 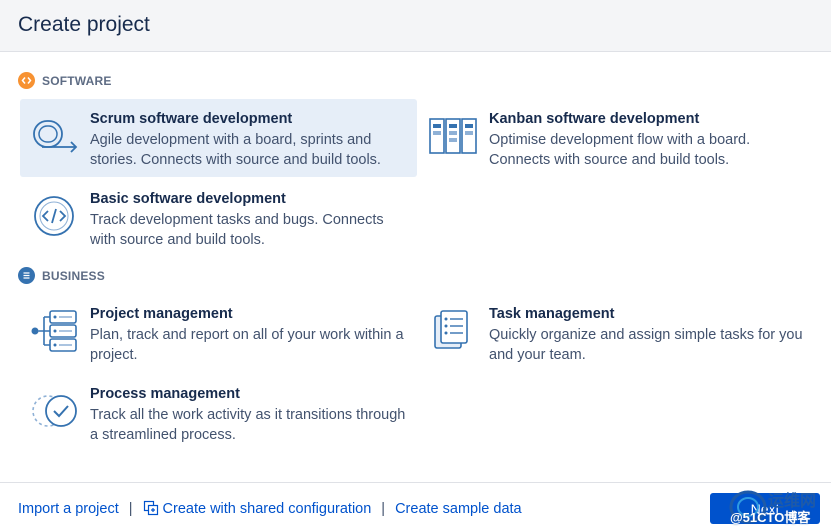 What do you see at coordinates (68, 509) in the screenshot?
I see `import-project-link: Import a project` at bounding box center [68, 509].